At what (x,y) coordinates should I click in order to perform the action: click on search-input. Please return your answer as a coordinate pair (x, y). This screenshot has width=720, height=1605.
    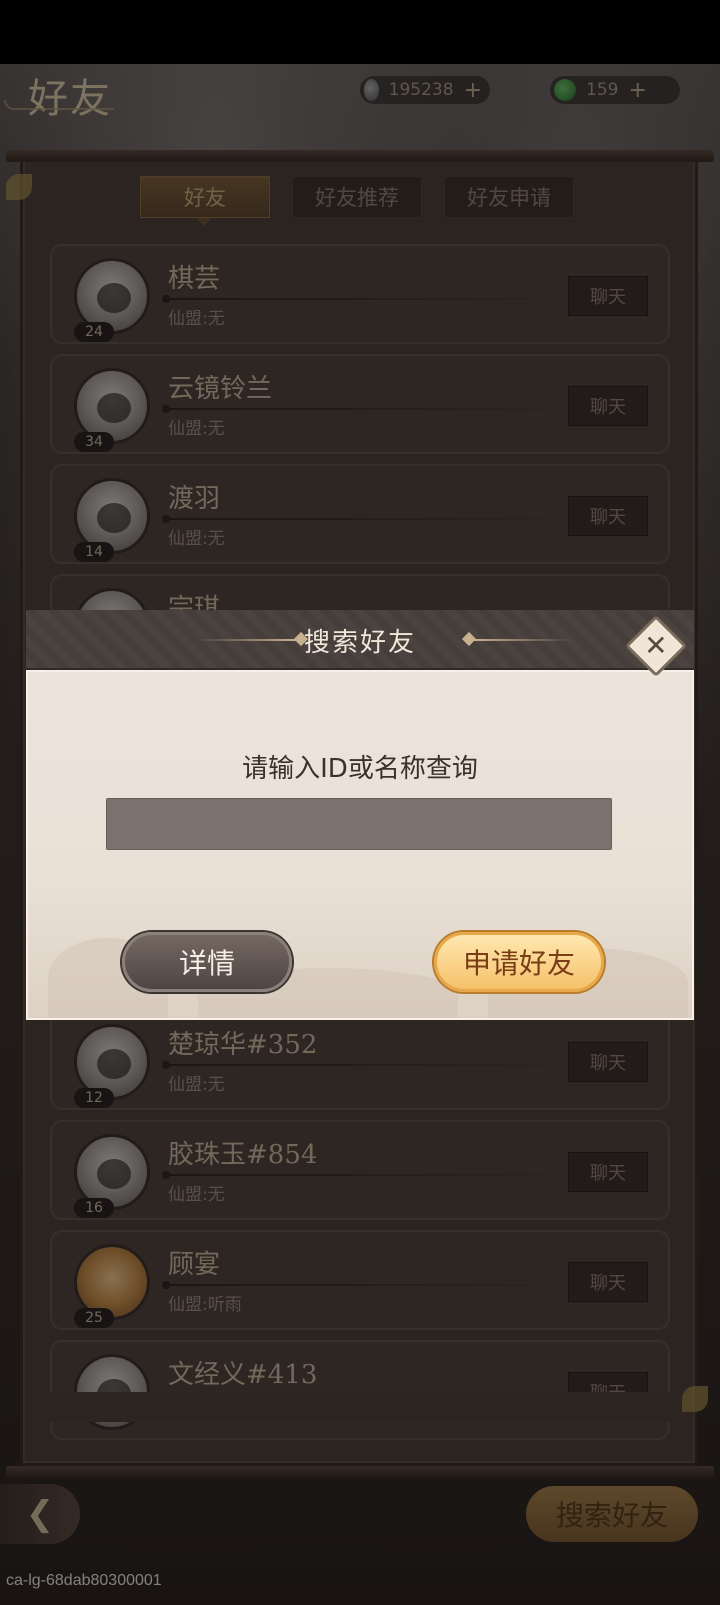
    Looking at the image, I should click on (359, 824).